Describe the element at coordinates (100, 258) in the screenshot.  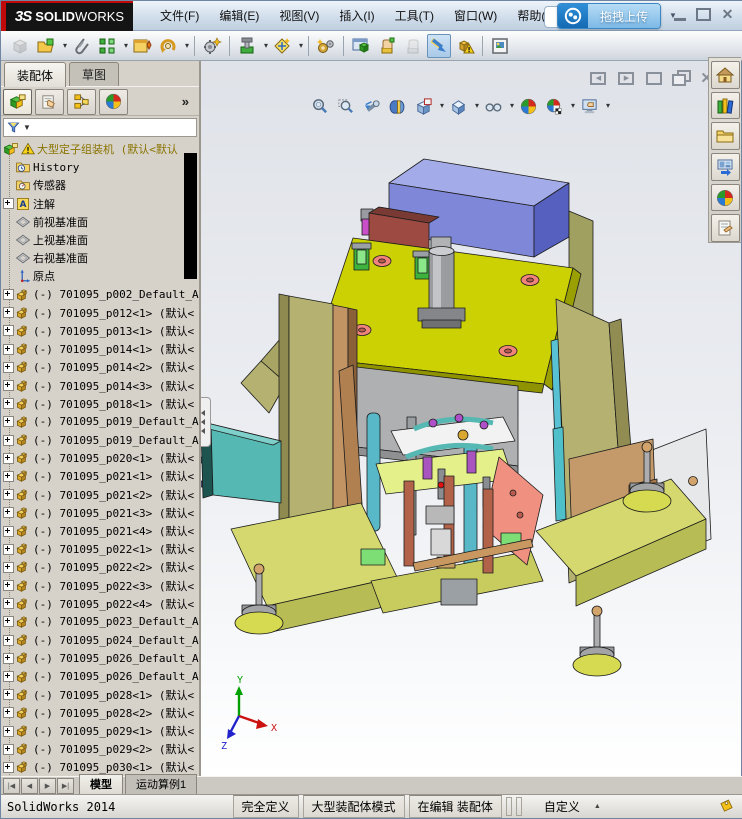
I see `tree-row: 右视基准面` at that location.